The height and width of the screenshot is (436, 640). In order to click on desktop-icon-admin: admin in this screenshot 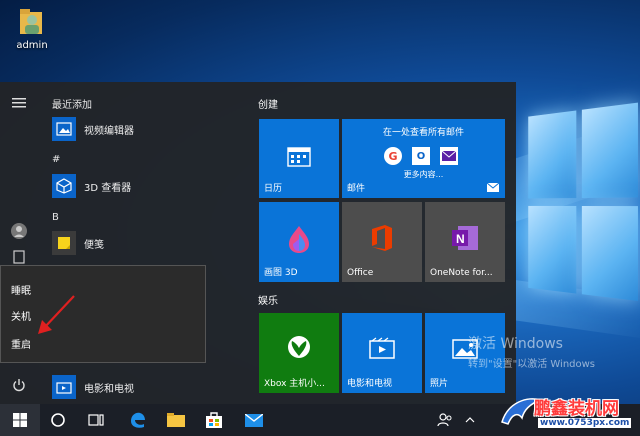, I will do `click(32, 28)`.